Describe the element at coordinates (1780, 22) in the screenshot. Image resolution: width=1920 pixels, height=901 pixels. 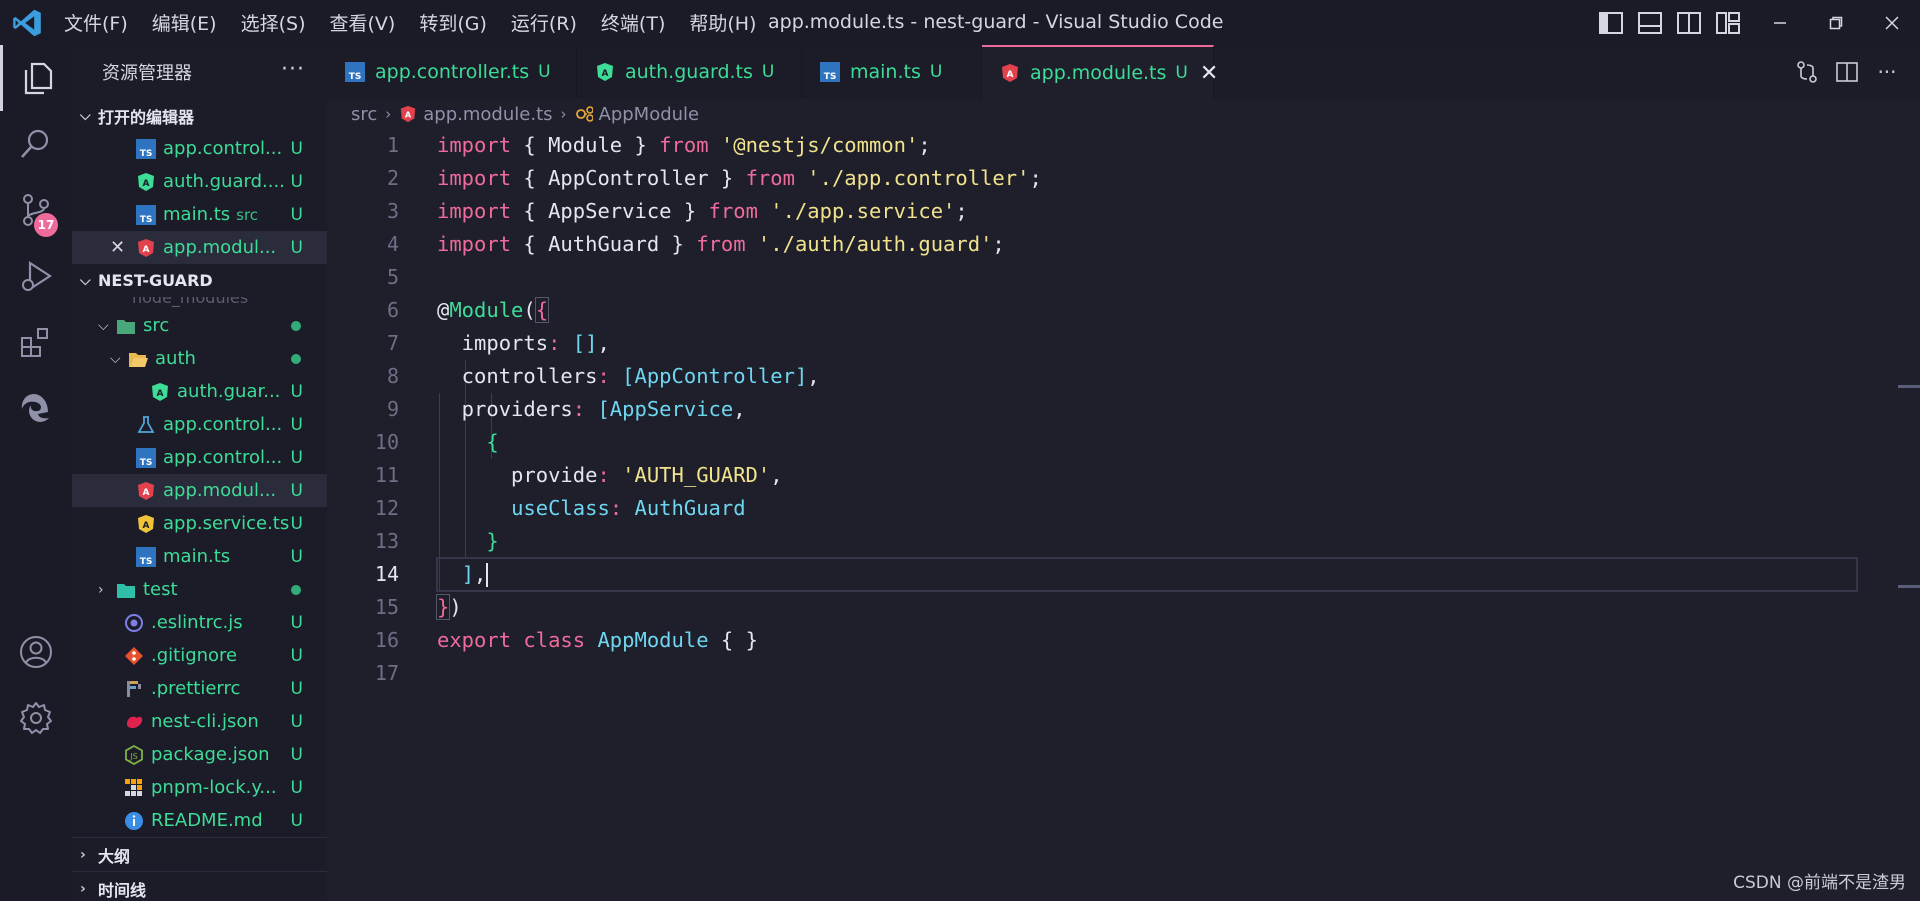
I see `minimize-icon` at that location.